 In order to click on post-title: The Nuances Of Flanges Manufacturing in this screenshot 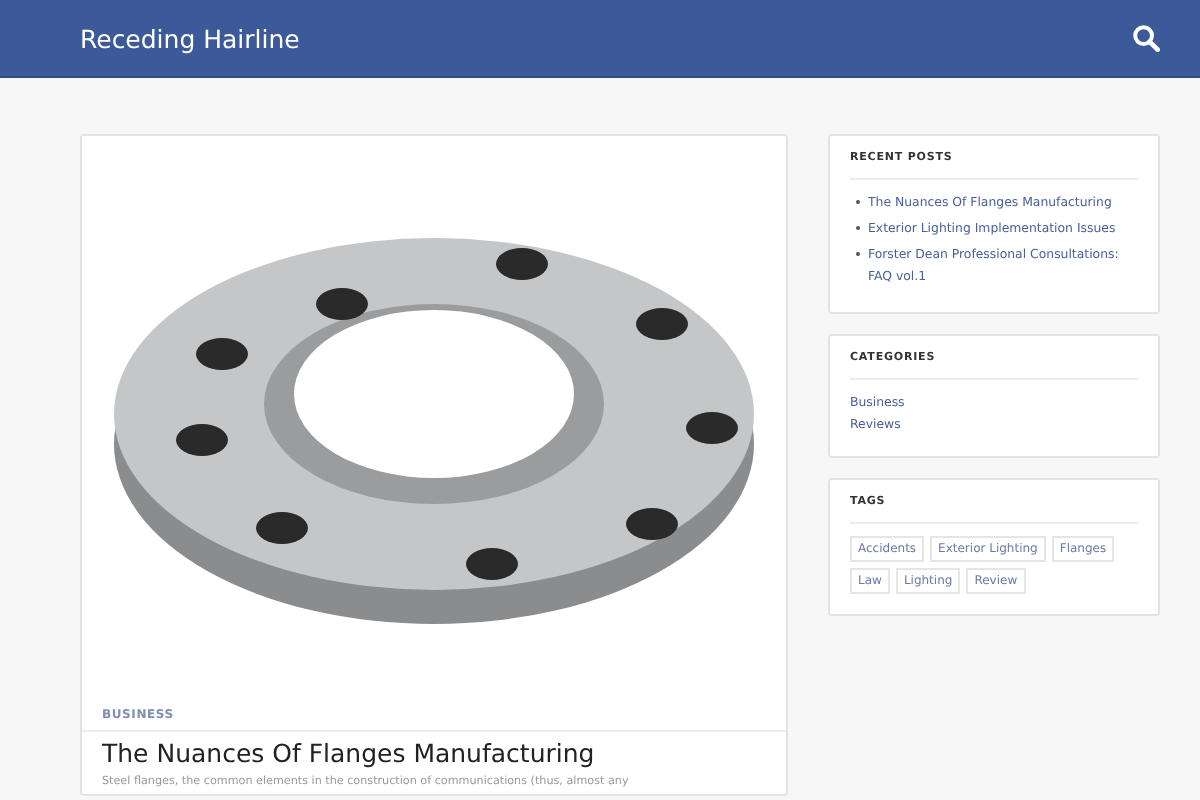, I will do `click(434, 751)`.